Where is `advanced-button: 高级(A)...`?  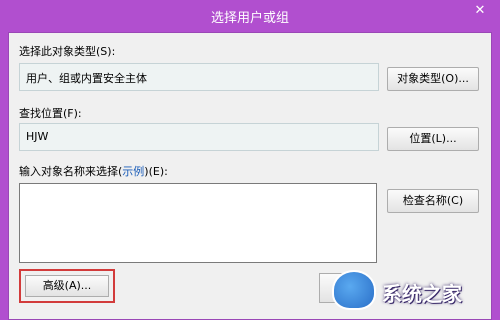
advanced-button: 高级(A)... is located at coordinates (67, 286).